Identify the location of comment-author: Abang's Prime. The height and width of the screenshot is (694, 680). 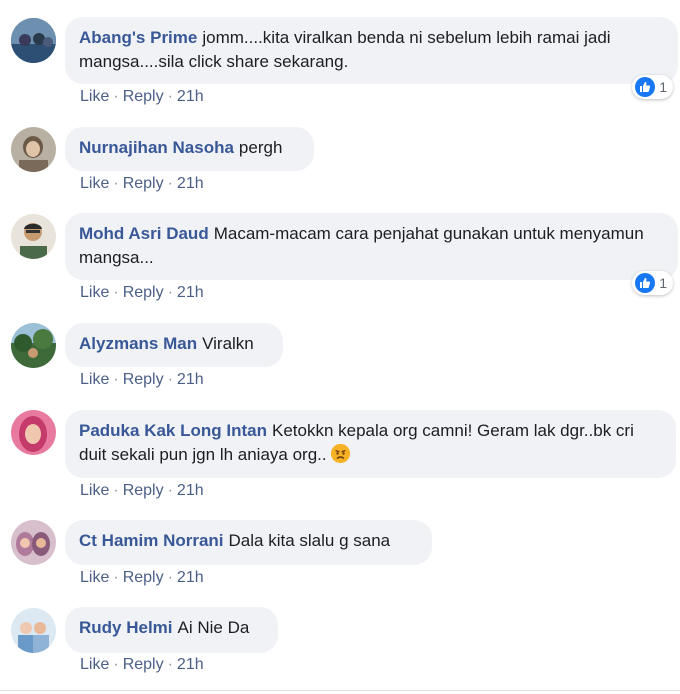
(138, 37).